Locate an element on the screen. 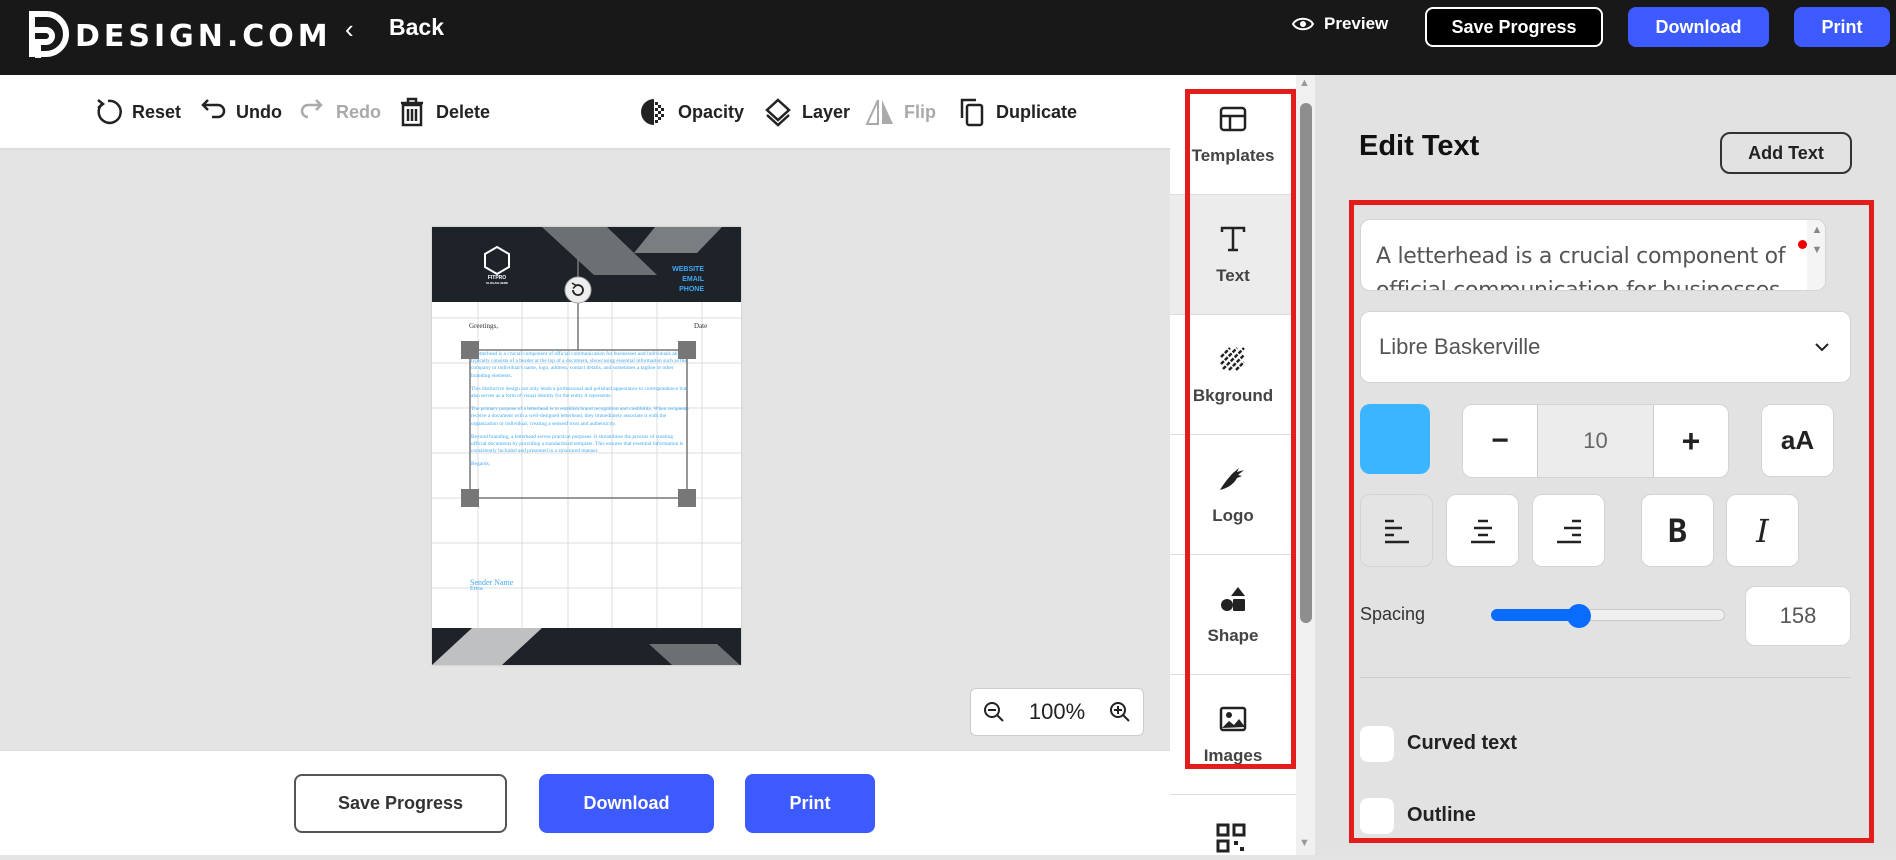  outline-label: Outline is located at coordinates (1441, 815).